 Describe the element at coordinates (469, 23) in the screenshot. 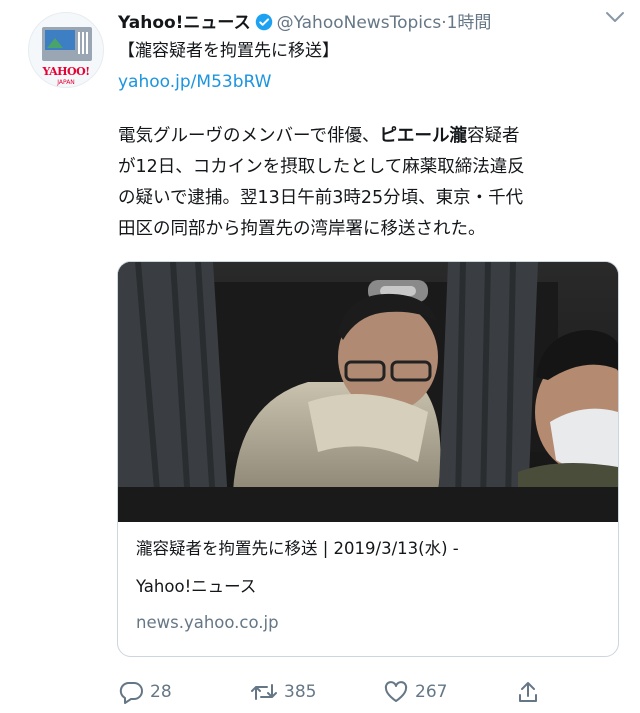

I see `timestamp: 1時間` at that location.